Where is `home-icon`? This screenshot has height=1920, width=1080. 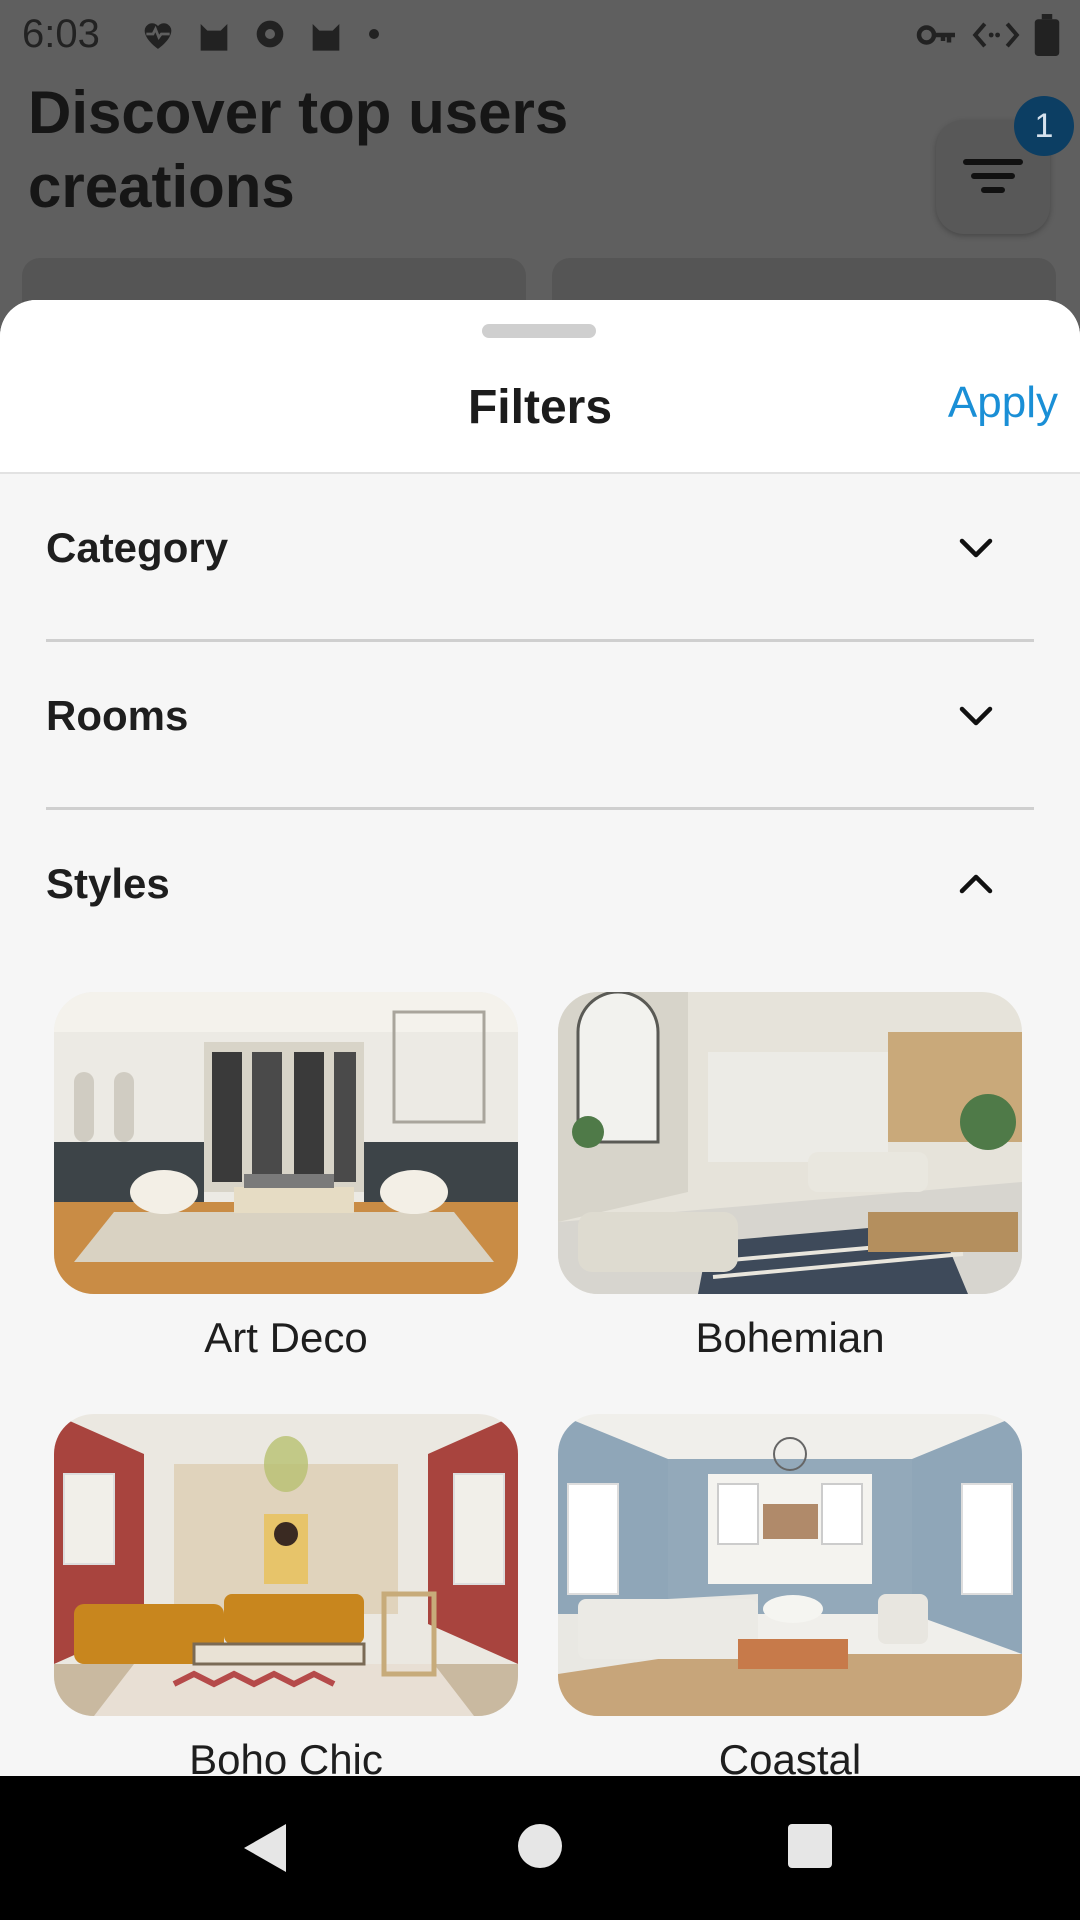 home-icon is located at coordinates (540, 1846).